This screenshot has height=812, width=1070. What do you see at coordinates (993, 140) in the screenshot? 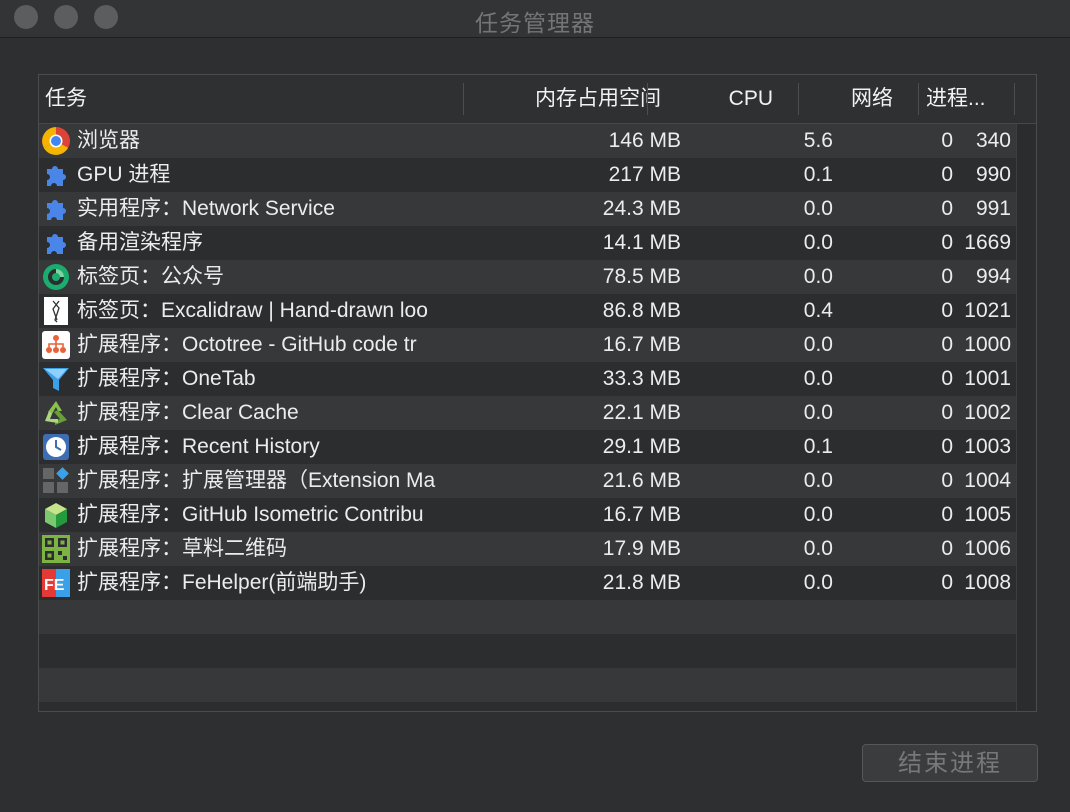
I see `process-id-value: 340` at bounding box center [993, 140].